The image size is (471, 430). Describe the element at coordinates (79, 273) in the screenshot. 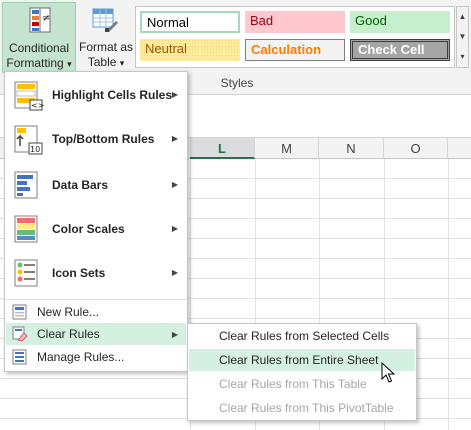

I see `icon-sets-label: Icon Sets` at that location.